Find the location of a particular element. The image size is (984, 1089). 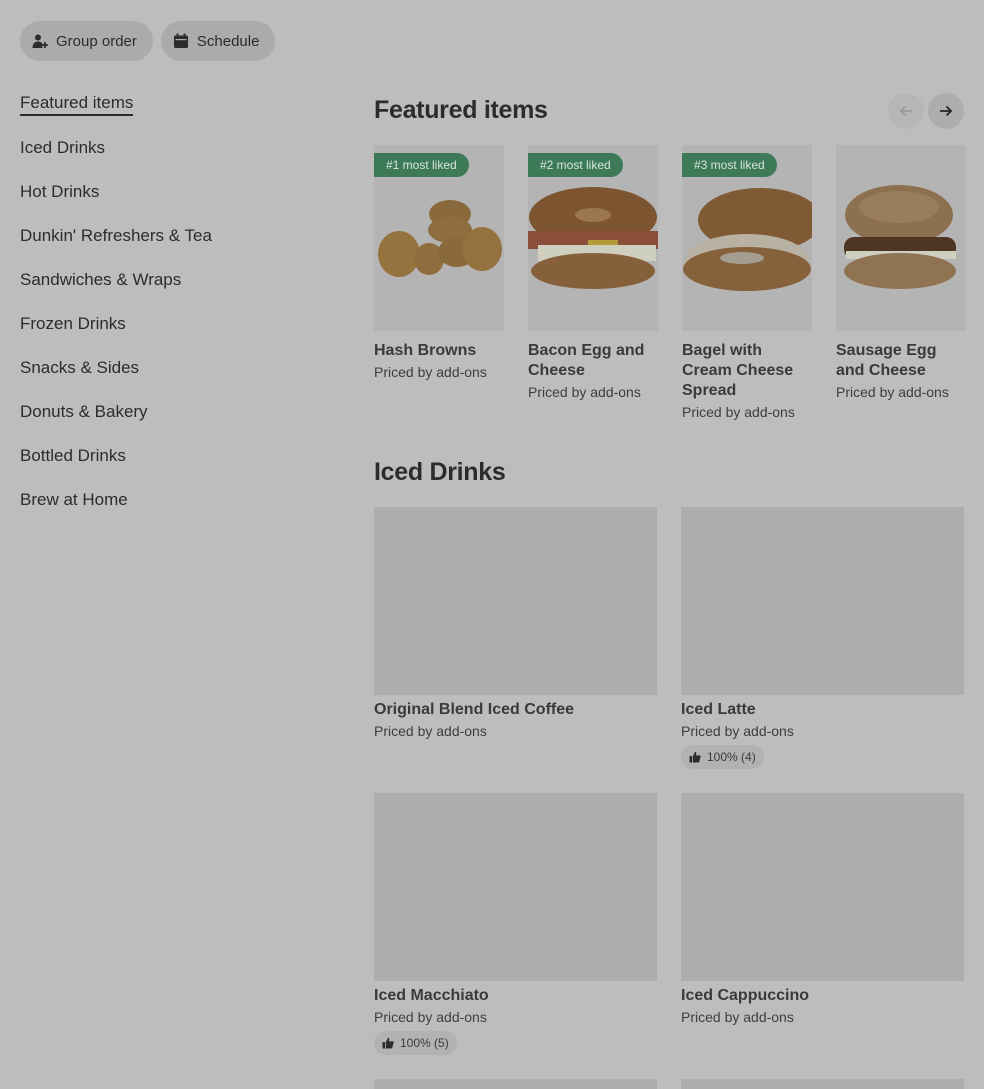

sidebar-item-label: Hot Drinks is located at coordinates (60, 191).